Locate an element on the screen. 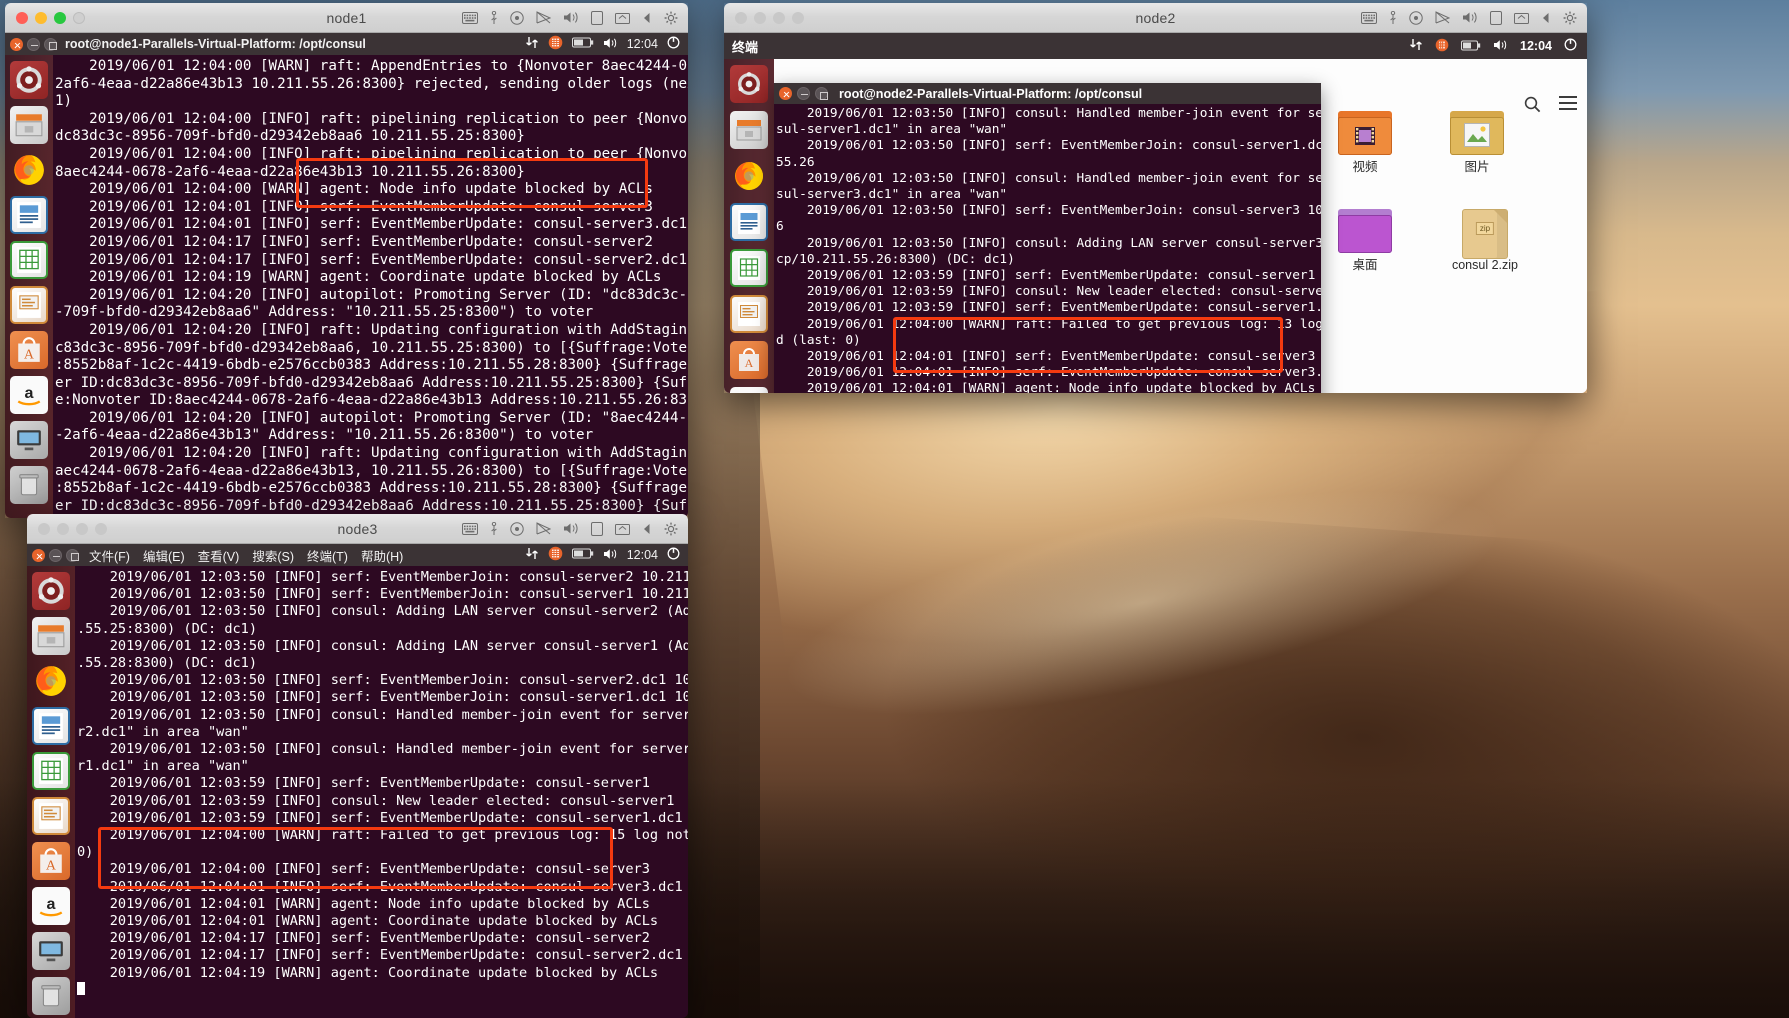 Image resolution: width=1789 pixels, height=1018 pixels. node1-ubuntu-indicators: 12:04 is located at coordinates (606, 44).